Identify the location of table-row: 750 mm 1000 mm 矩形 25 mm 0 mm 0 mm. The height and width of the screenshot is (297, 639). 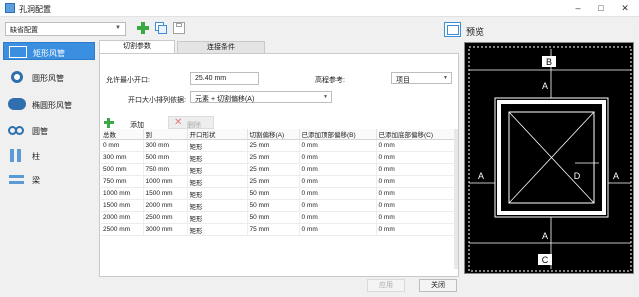
(279, 181).